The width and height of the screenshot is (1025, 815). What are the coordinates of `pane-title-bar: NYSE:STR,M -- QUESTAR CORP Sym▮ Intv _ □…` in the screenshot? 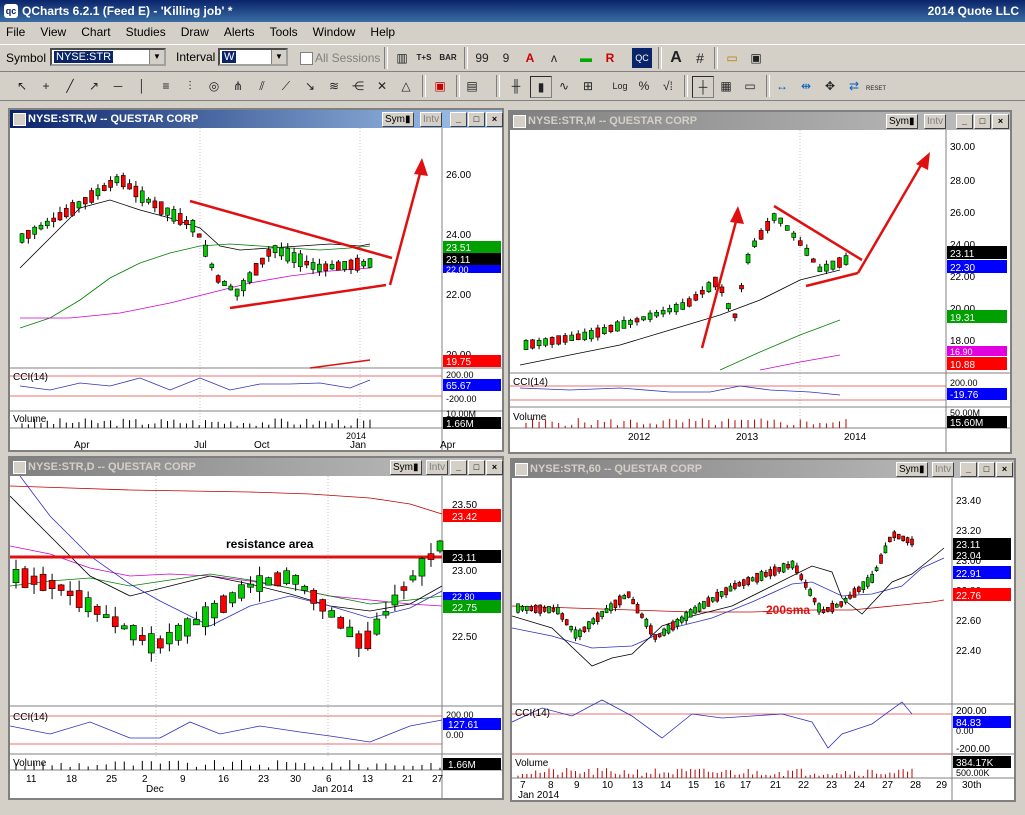 It's located at (760, 121).